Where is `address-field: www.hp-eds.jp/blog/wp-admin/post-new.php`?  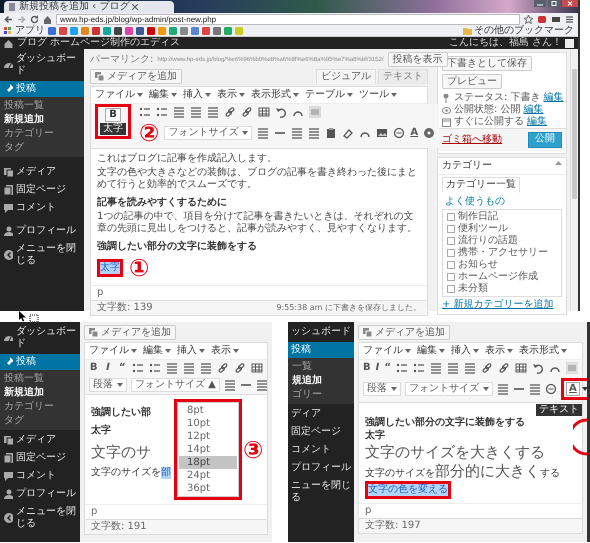 address-field: www.hp-eds.jp/blog/wp-admin/post-new.php is located at coordinates (288, 19).